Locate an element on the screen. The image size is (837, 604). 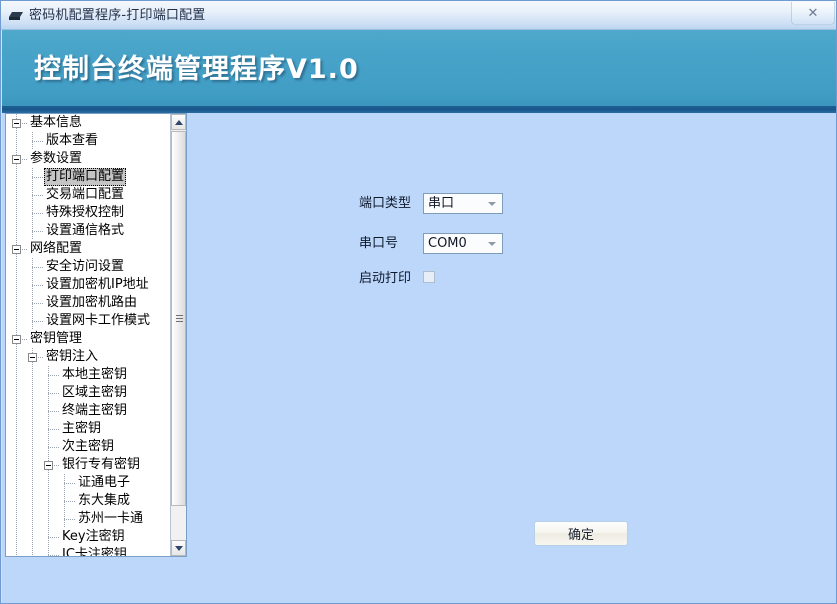
tree-item-label: 苏州一卡通 is located at coordinates (111, 518).